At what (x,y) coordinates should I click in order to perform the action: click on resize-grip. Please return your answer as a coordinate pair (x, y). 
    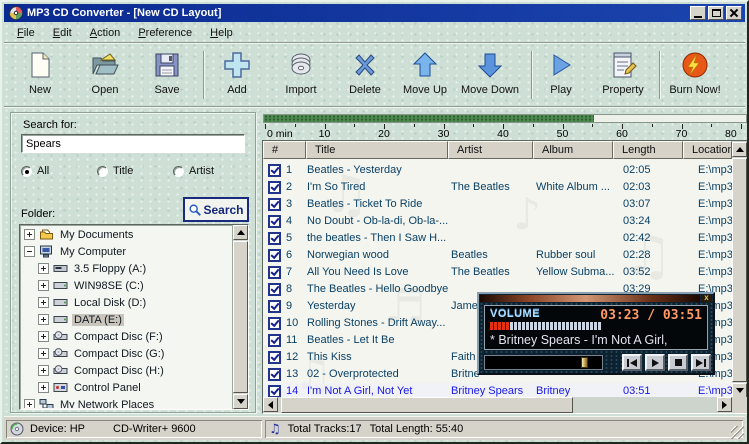
    Looking at the image, I should click on (737, 432).